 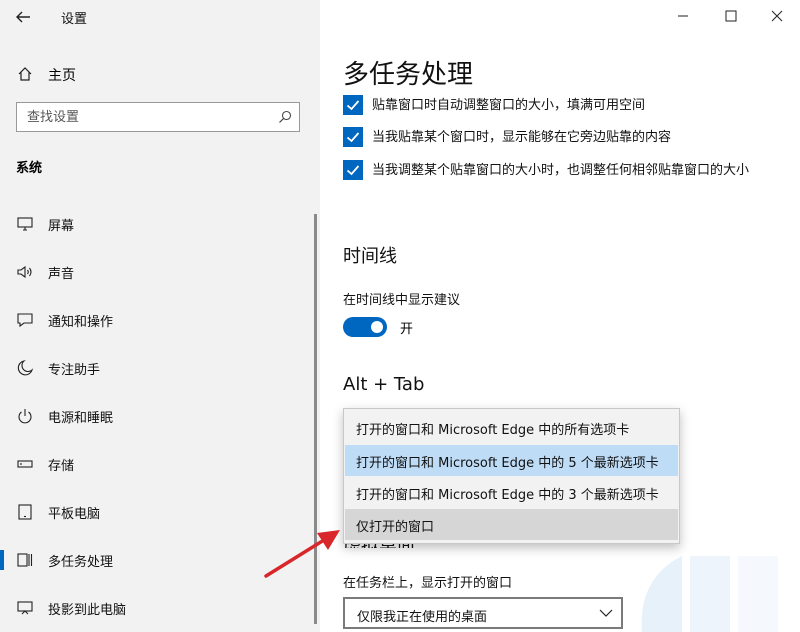 I want to click on sidebar-item-storage: 存储, so click(x=158, y=464).